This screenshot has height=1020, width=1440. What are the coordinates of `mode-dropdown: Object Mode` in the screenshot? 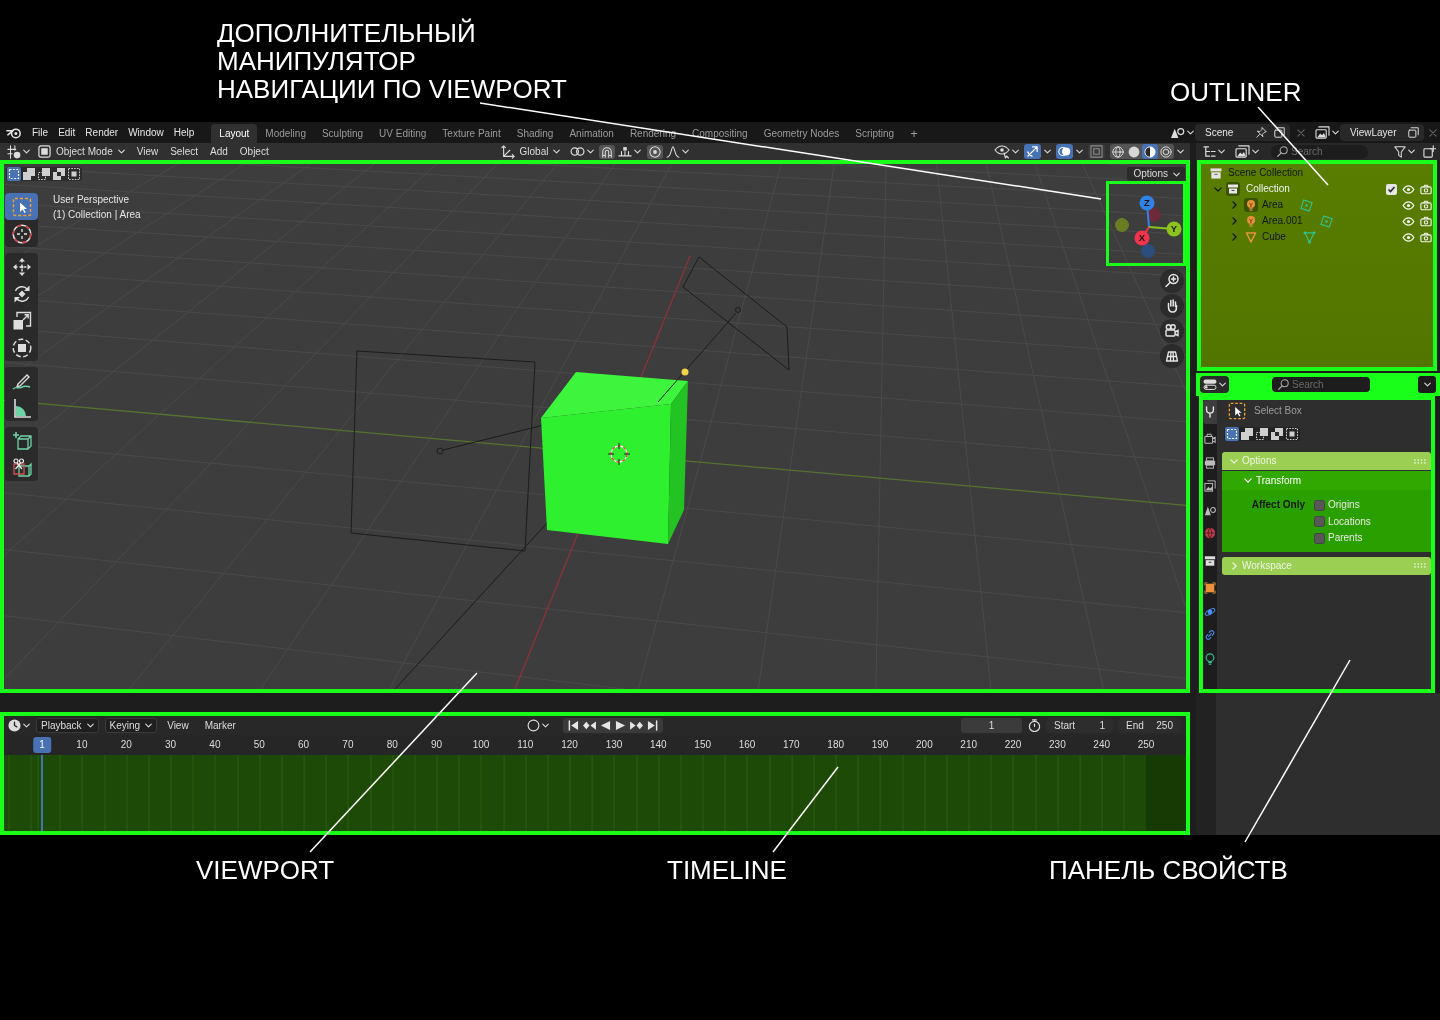 It's located at (81, 151).